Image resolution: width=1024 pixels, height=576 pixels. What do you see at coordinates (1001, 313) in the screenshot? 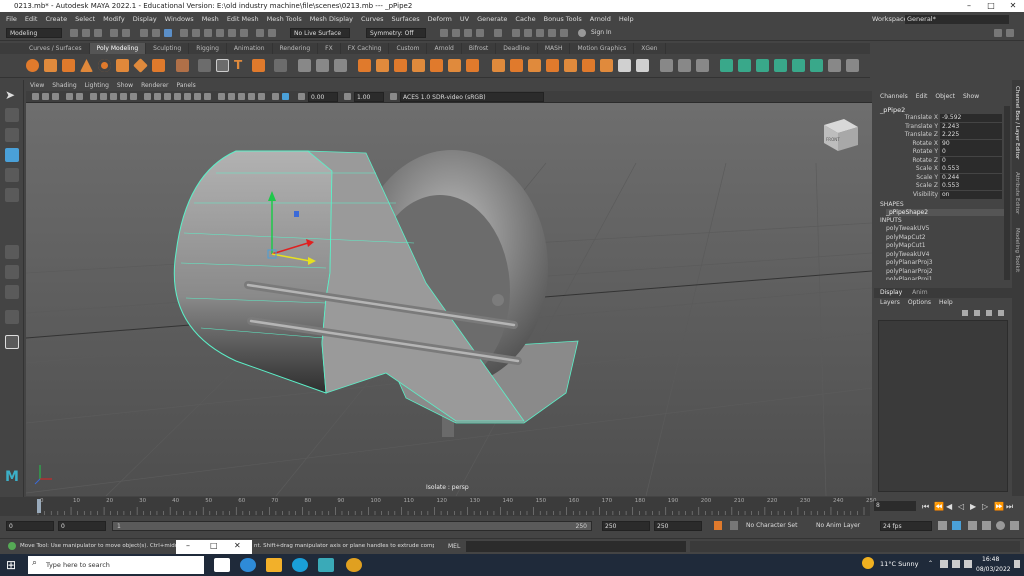
I see `layer-move-down-icon` at bounding box center [1001, 313].